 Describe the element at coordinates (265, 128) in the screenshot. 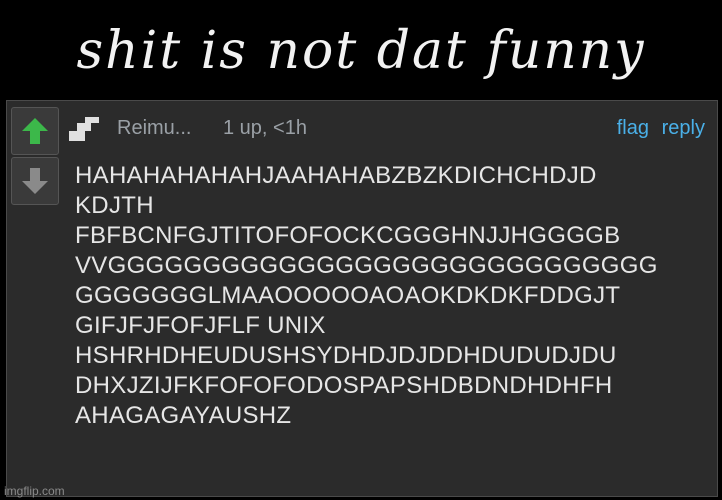

I see `comment-meta: 1 up, <1h` at that location.